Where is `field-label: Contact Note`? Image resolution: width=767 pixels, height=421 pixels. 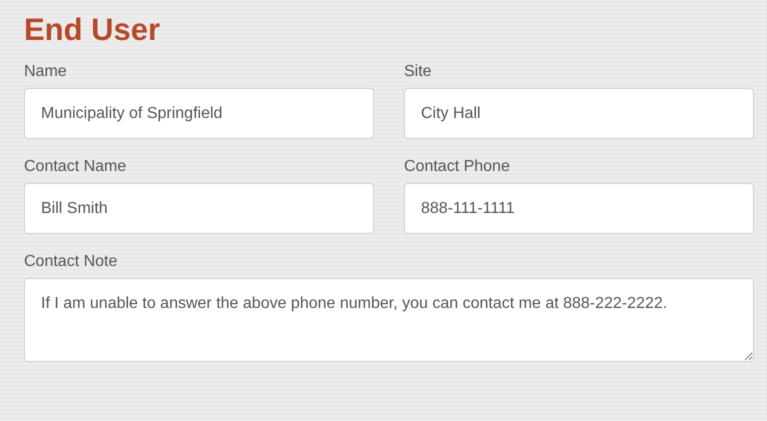 field-label: Contact Note is located at coordinates (71, 262).